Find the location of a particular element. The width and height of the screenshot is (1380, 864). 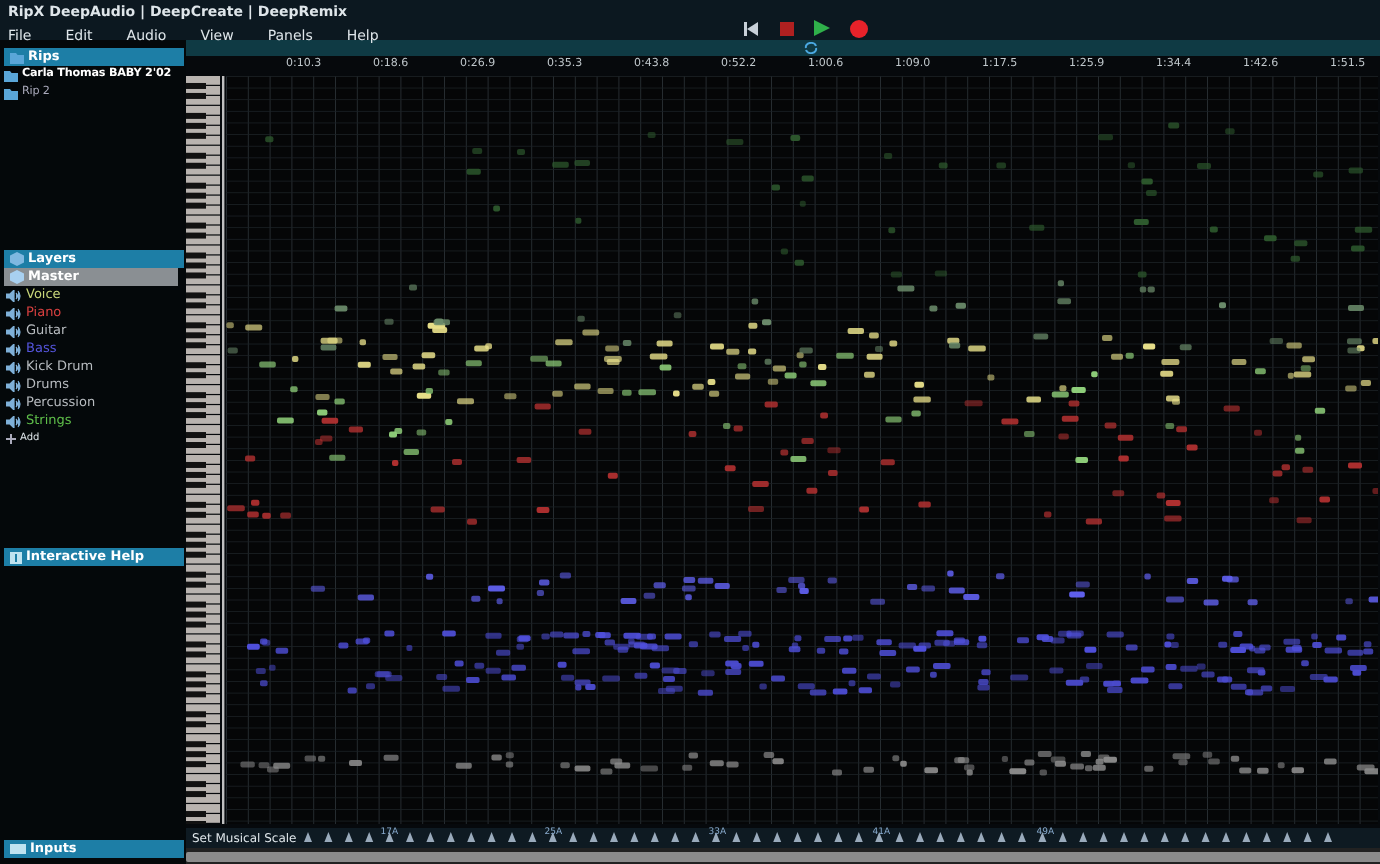

info-icon is located at coordinates (16, 557).